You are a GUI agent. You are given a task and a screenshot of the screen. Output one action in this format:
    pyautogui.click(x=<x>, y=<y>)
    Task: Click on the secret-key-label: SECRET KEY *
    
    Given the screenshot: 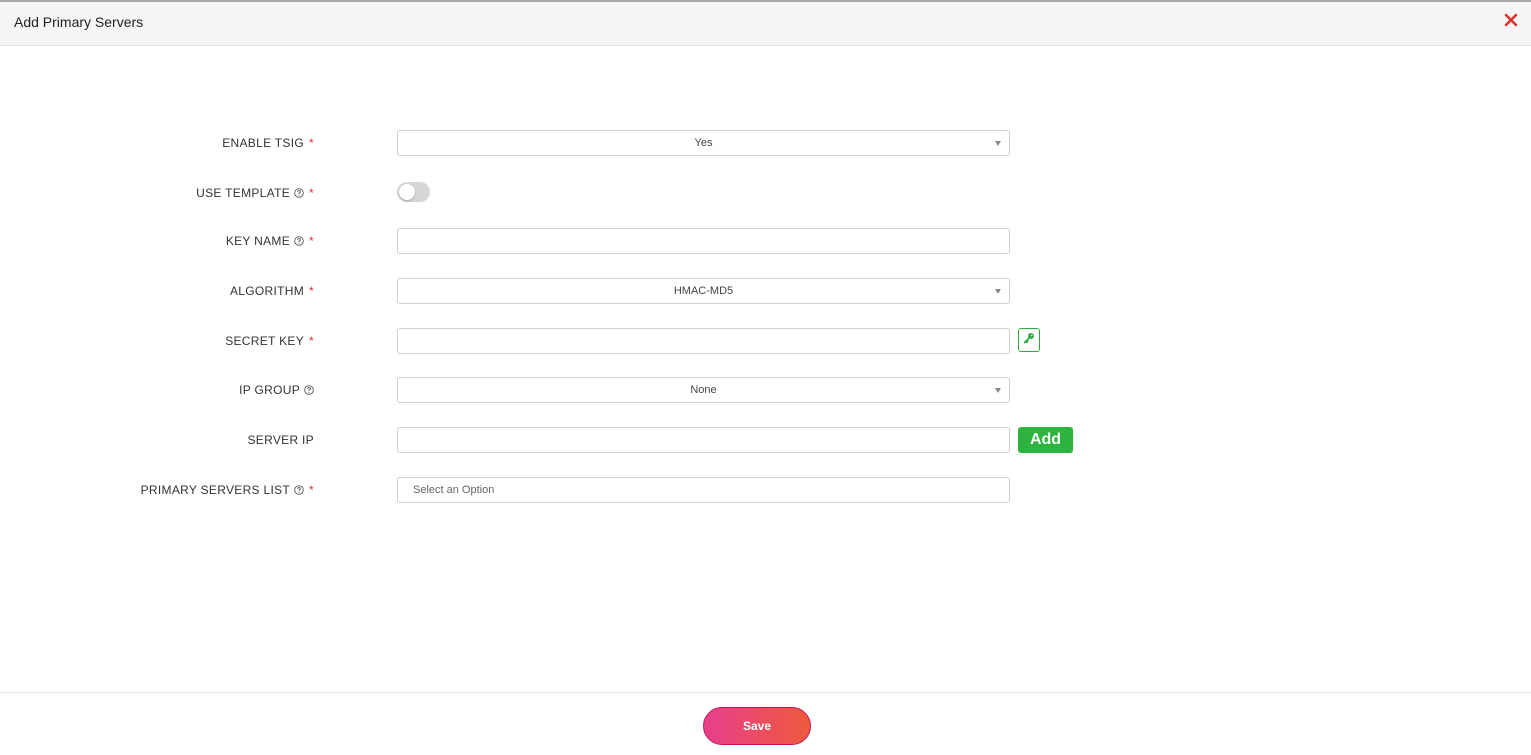 What is the action you would take?
    pyautogui.click(x=269, y=341)
    